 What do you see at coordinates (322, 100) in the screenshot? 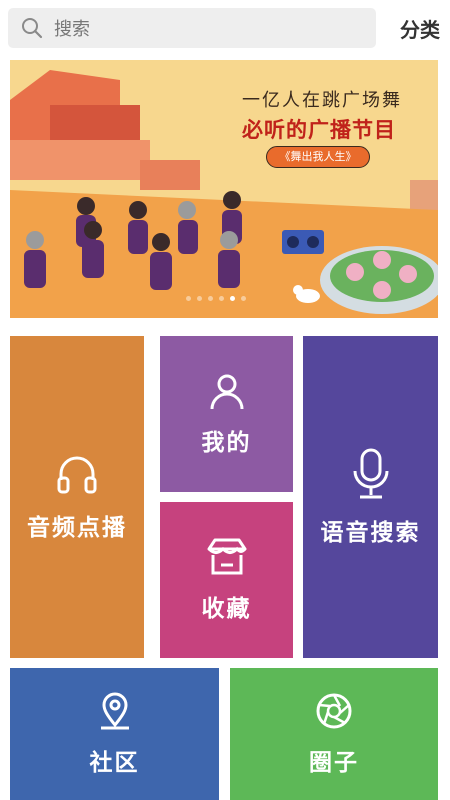
I see `banner-headline: 一亿人在跳广场舞` at bounding box center [322, 100].